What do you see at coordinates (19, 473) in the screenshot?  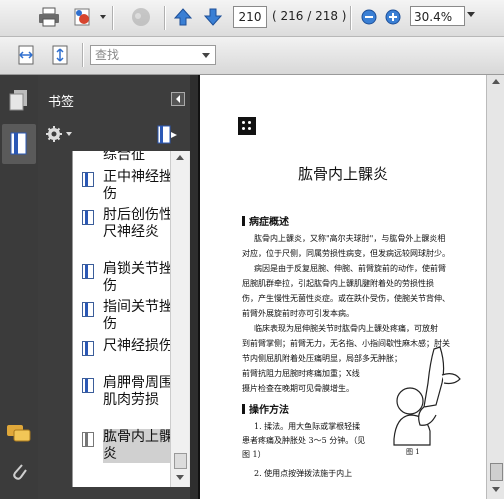 I see `attachment-icon` at bounding box center [19, 473].